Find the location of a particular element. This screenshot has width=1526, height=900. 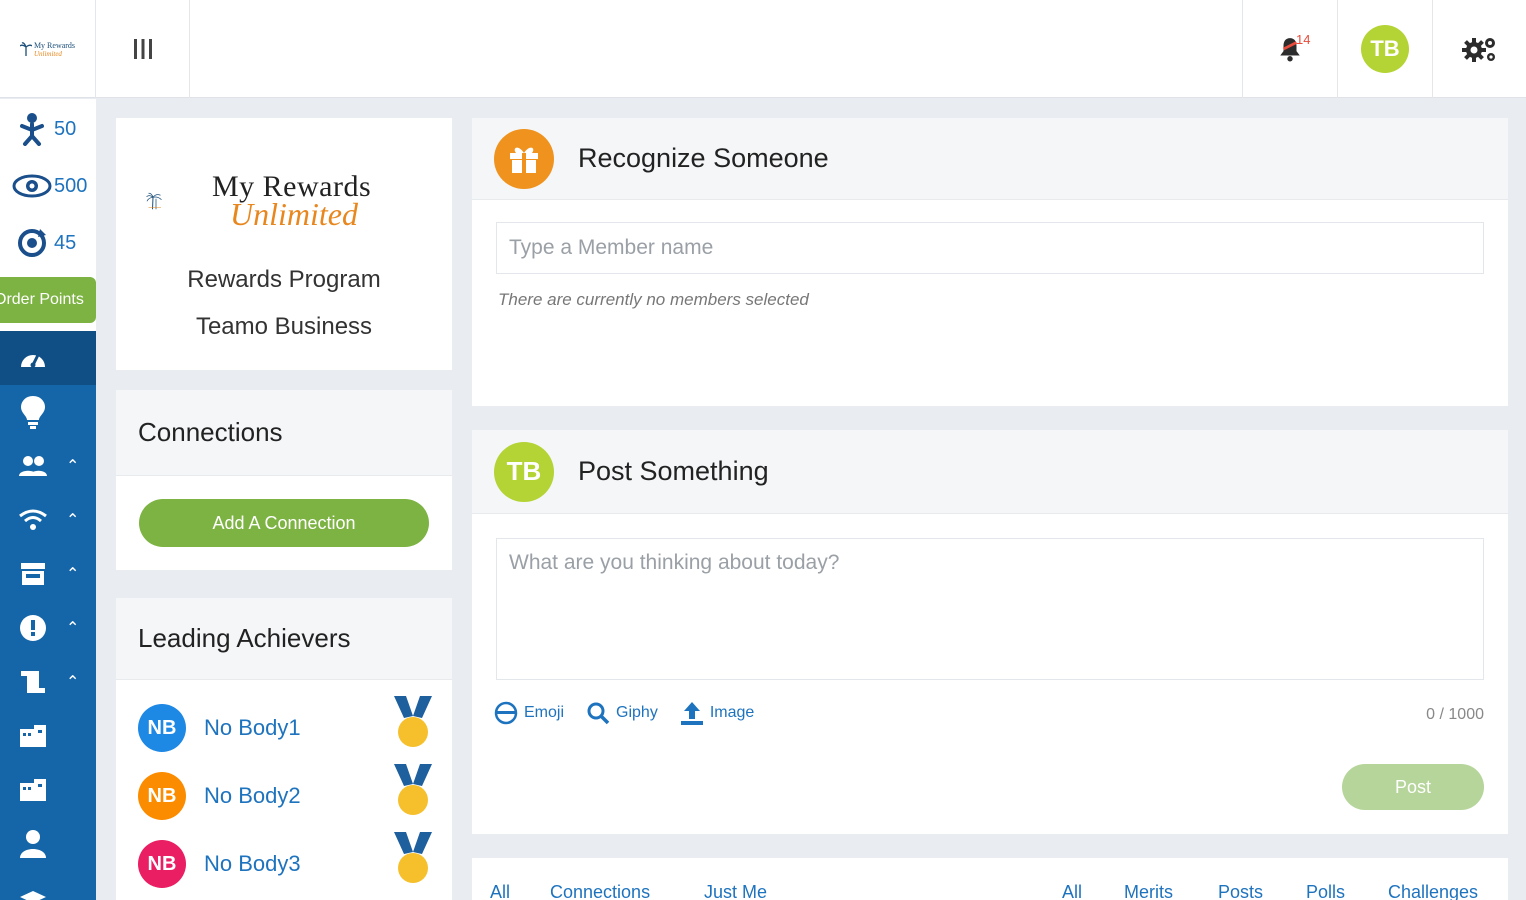

filter-just-me: Just Me is located at coordinates (735, 891).